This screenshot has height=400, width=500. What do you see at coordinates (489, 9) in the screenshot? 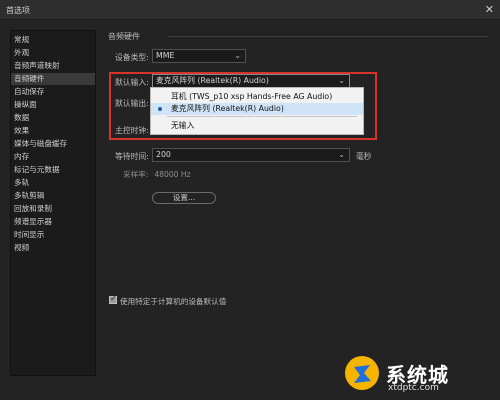
I see `close-icon: ✕` at bounding box center [489, 9].